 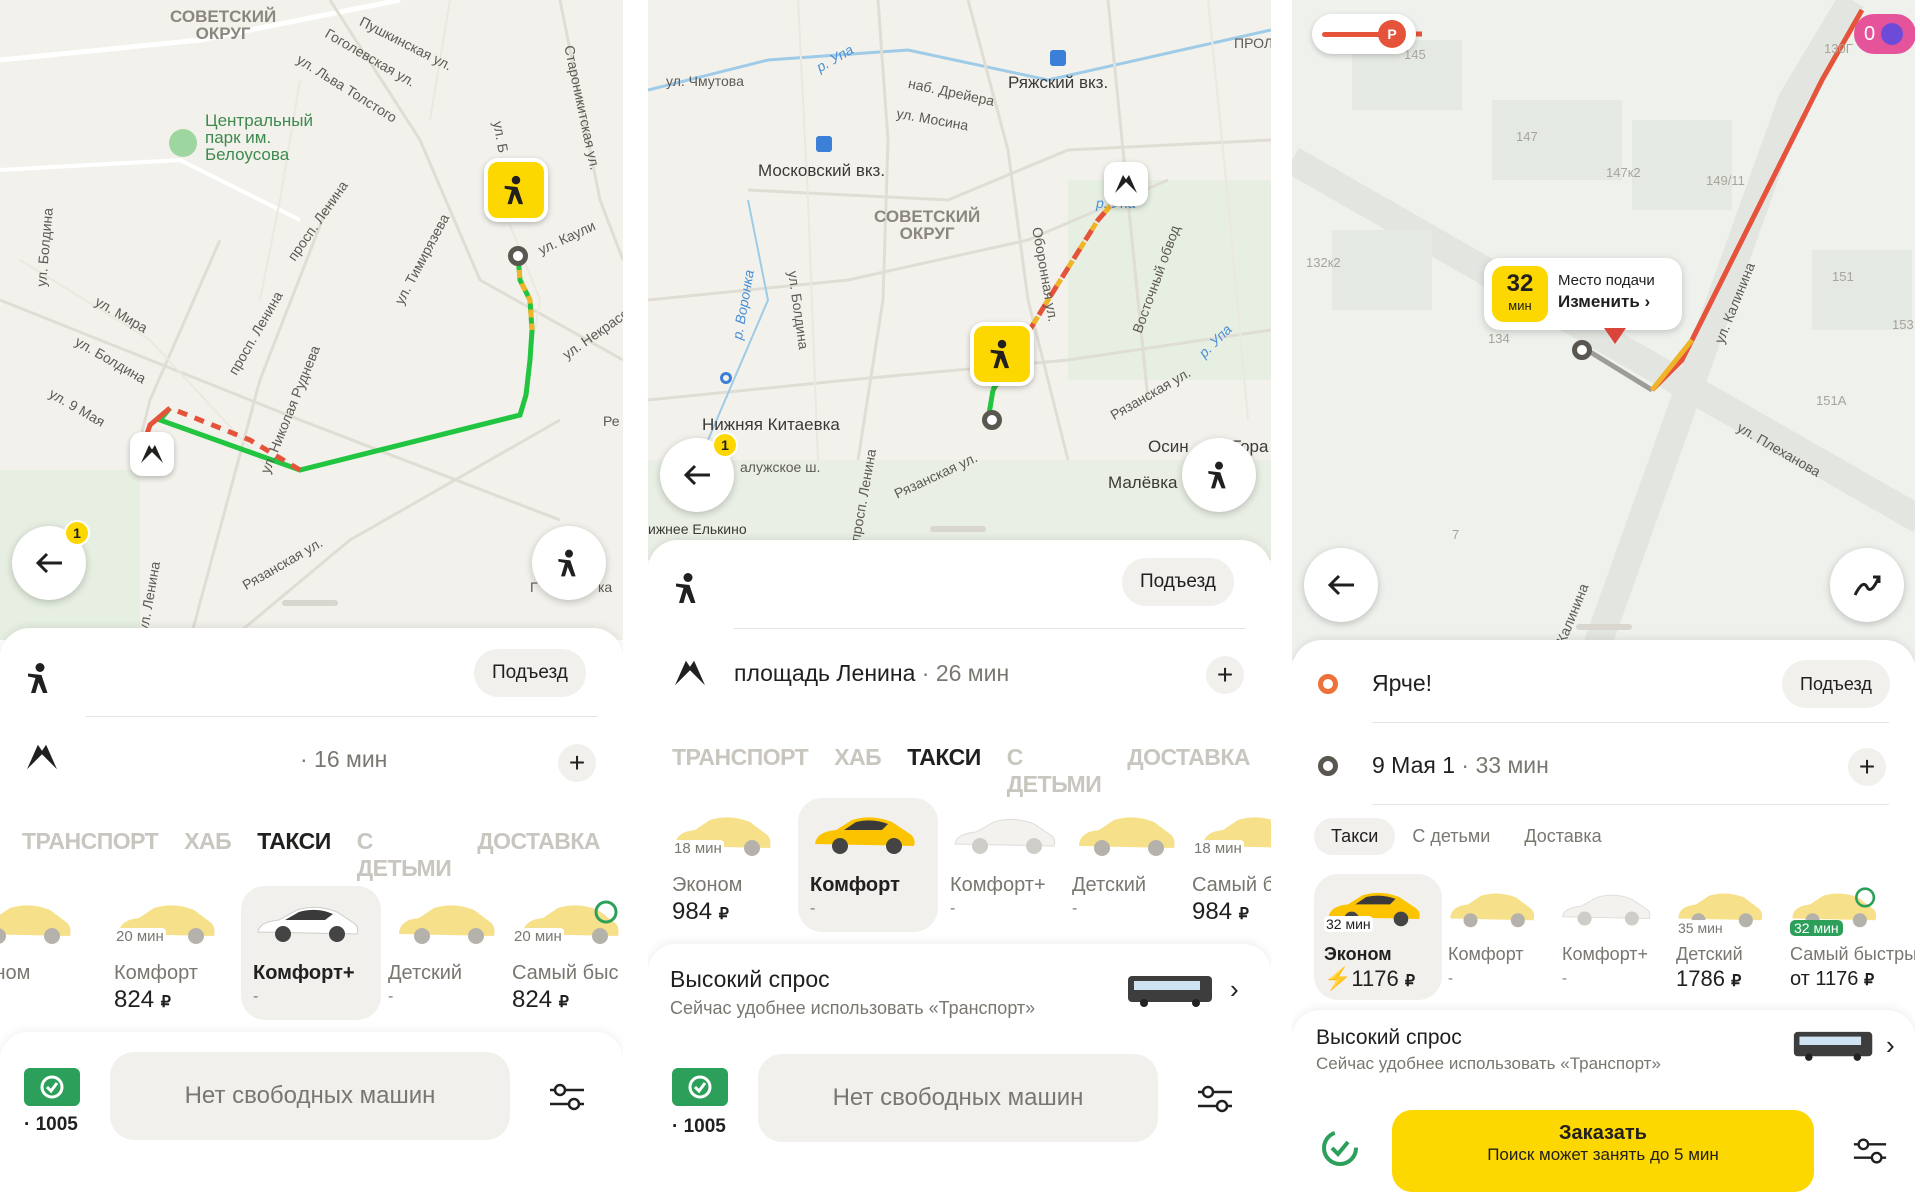 What do you see at coordinates (1328, 766) in the screenshot?
I see `destination-dot-icon` at bounding box center [1328, 766].